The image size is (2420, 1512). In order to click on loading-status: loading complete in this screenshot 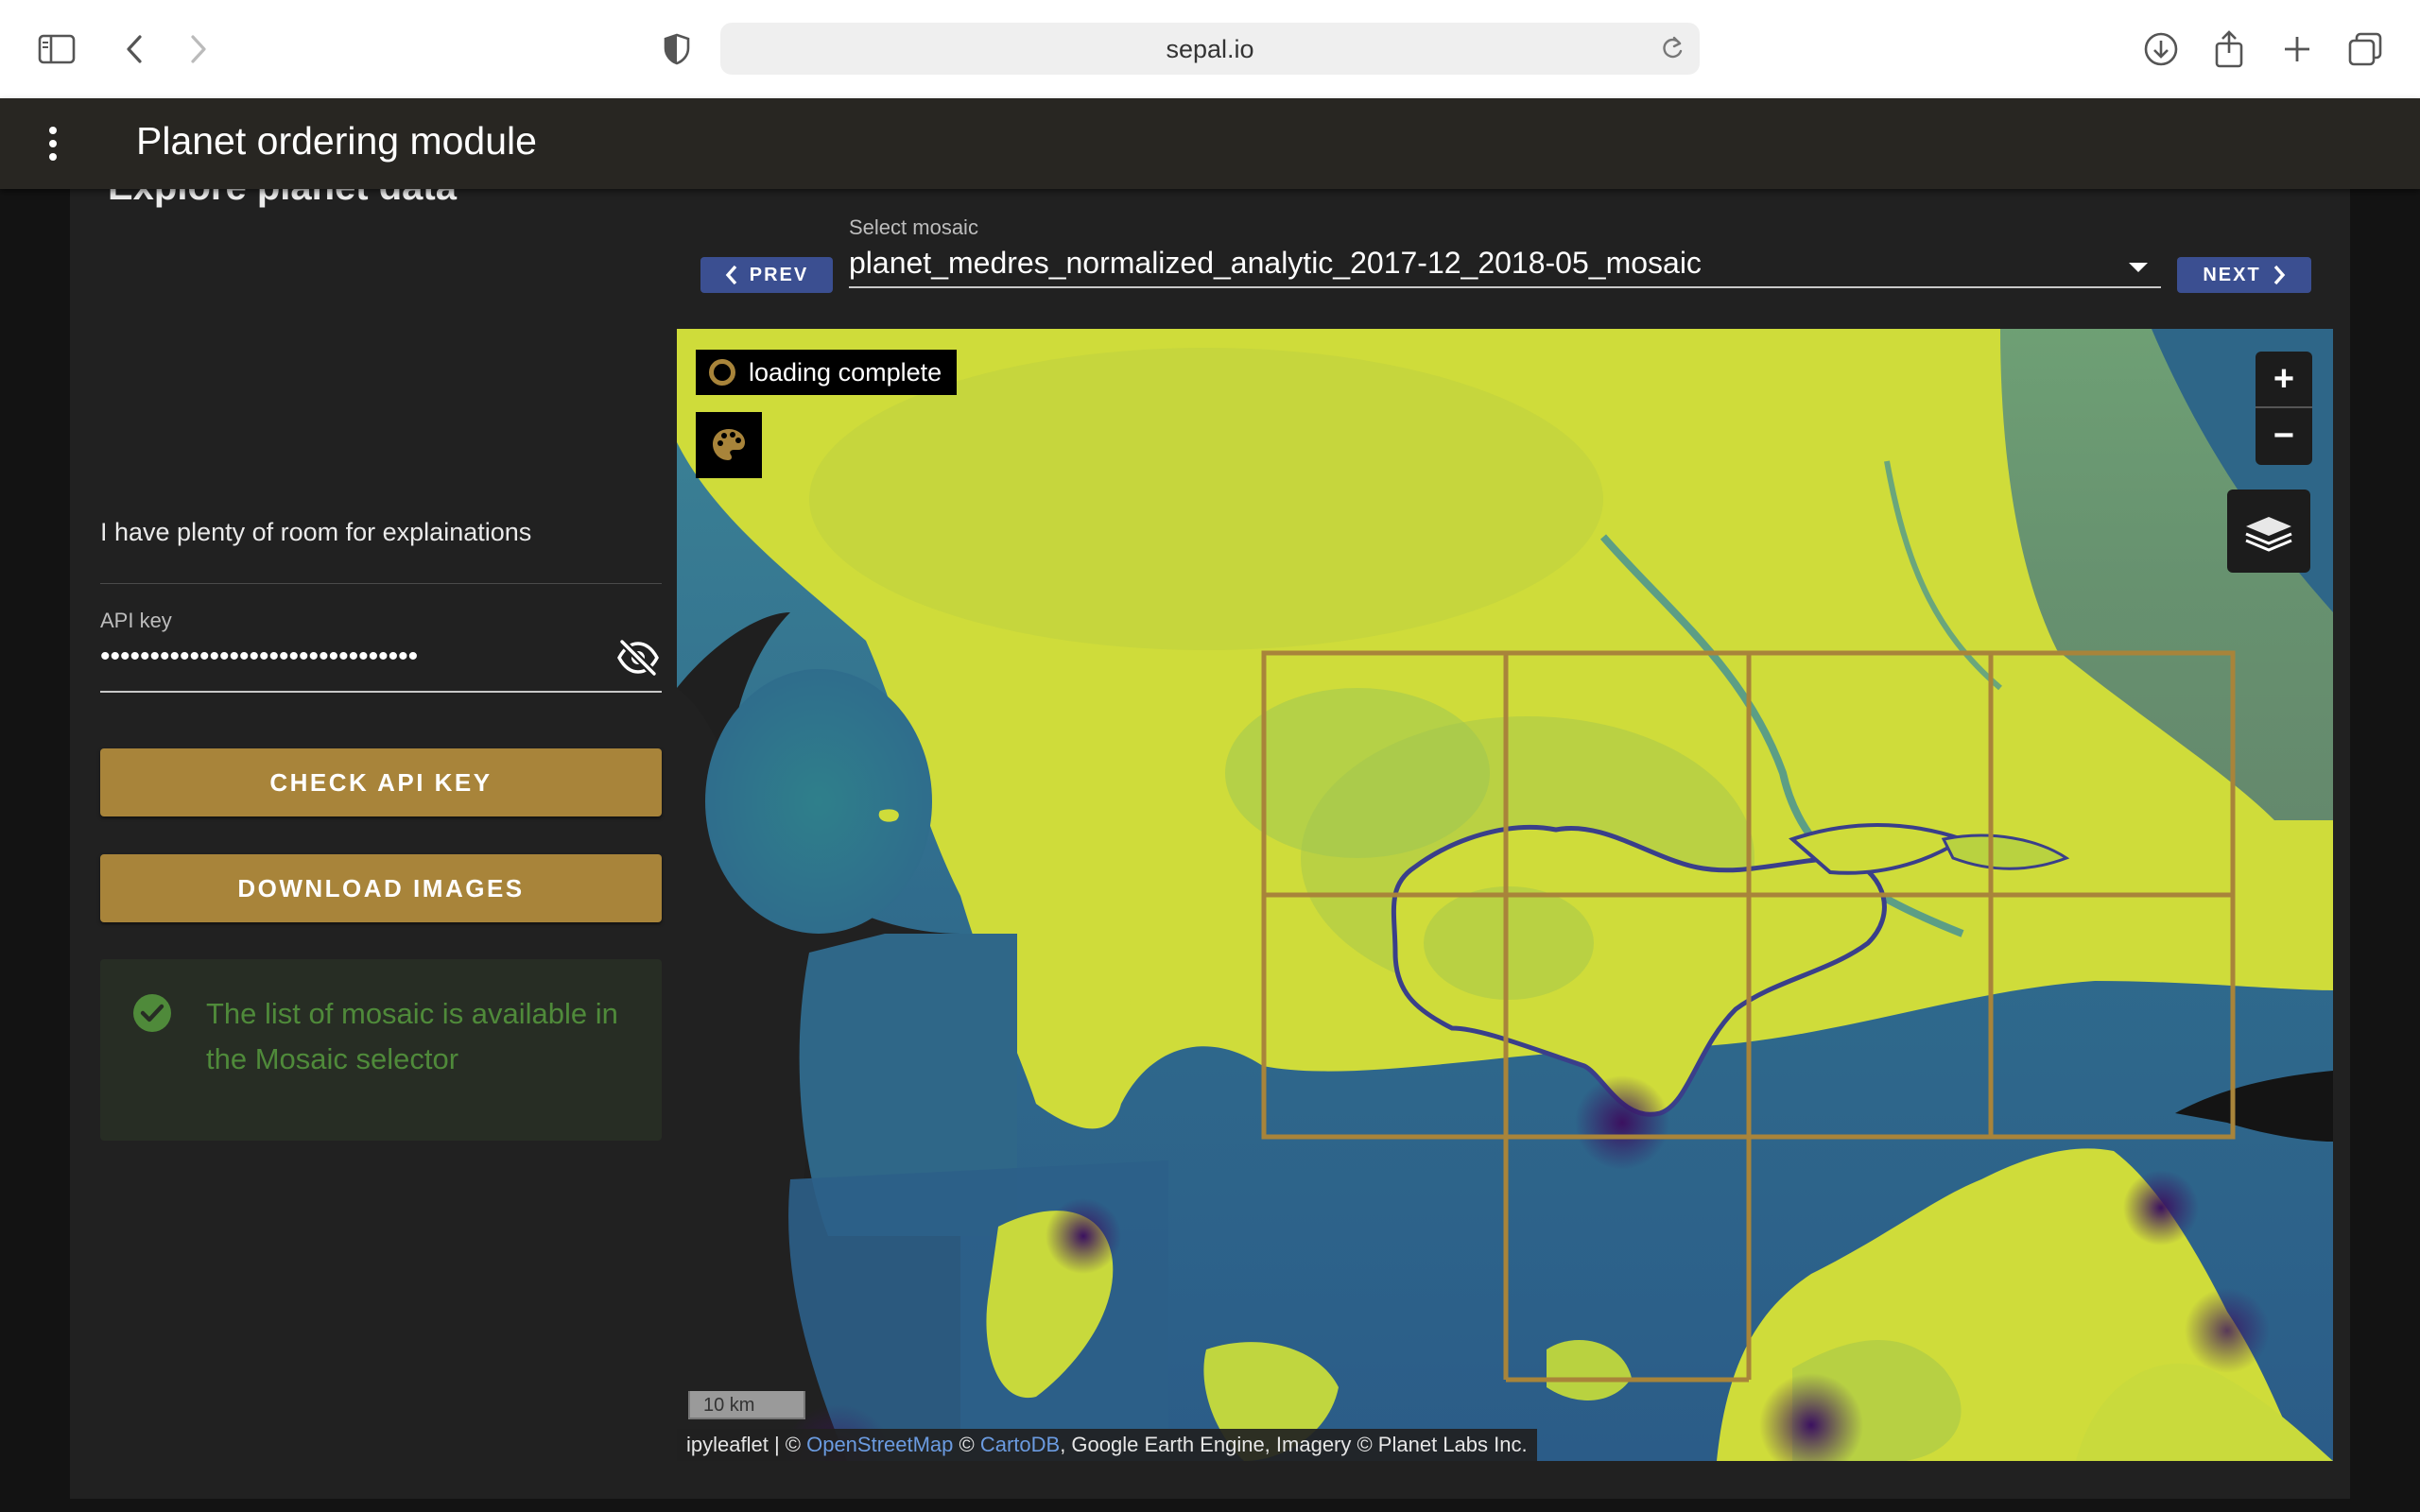, I will do `click(827, 372)`.